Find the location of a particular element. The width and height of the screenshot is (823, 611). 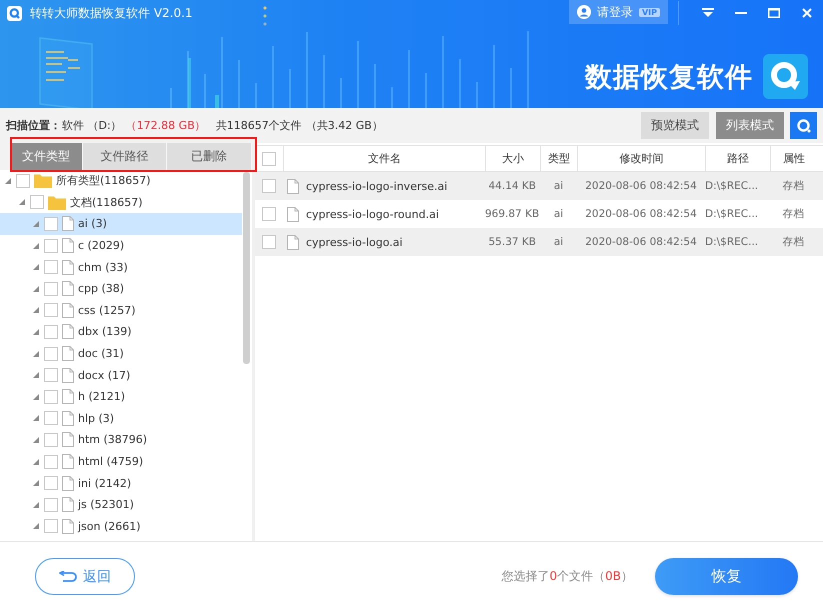

search-button is located at coordinates (803, 125).